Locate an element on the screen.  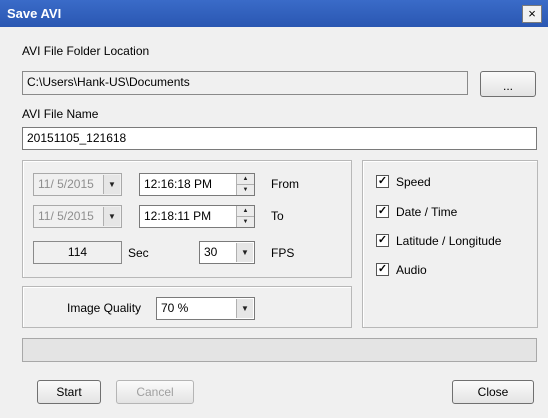
window-title: Save AVI is located at coordinates (34, 13).